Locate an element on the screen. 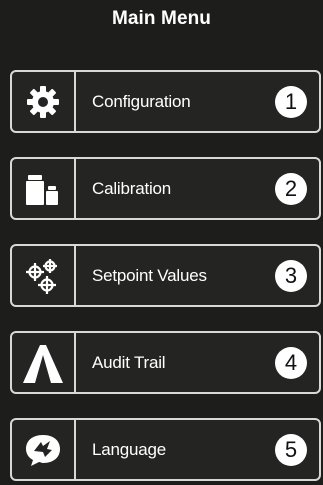 Image resolution: width=323 pixels, height=485 pixels. menu-item-label: Calibration is located at coordinates (132, 188).